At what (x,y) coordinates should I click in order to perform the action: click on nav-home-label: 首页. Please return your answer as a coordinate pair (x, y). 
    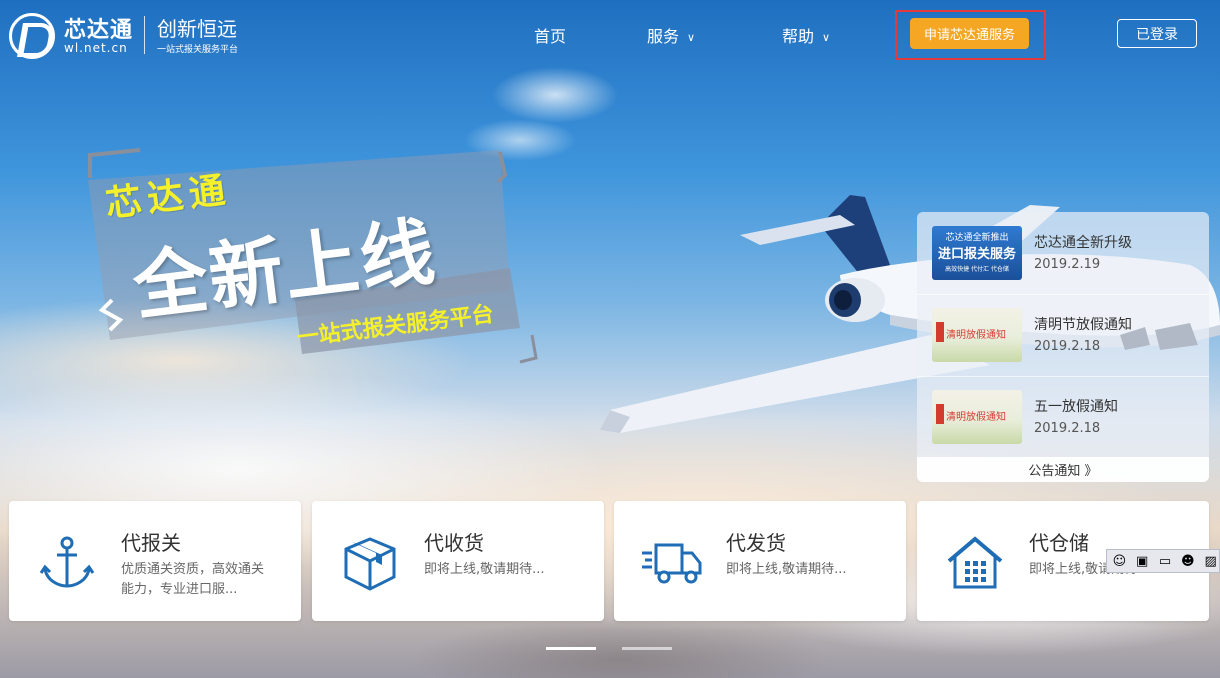
    Looking at the image, I should click on (550, 36).